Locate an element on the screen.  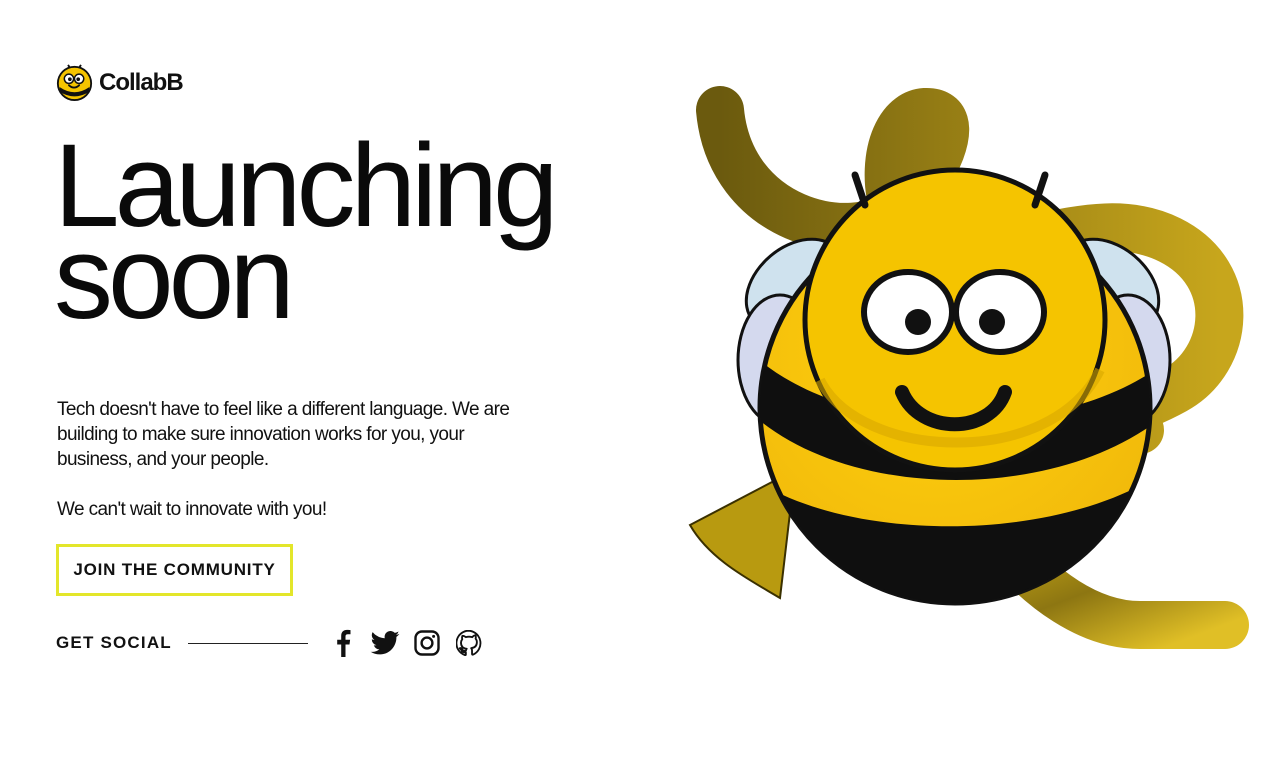
closing-paragraph: We can't wait to innovate with you! is located at coordinates (192, 509).